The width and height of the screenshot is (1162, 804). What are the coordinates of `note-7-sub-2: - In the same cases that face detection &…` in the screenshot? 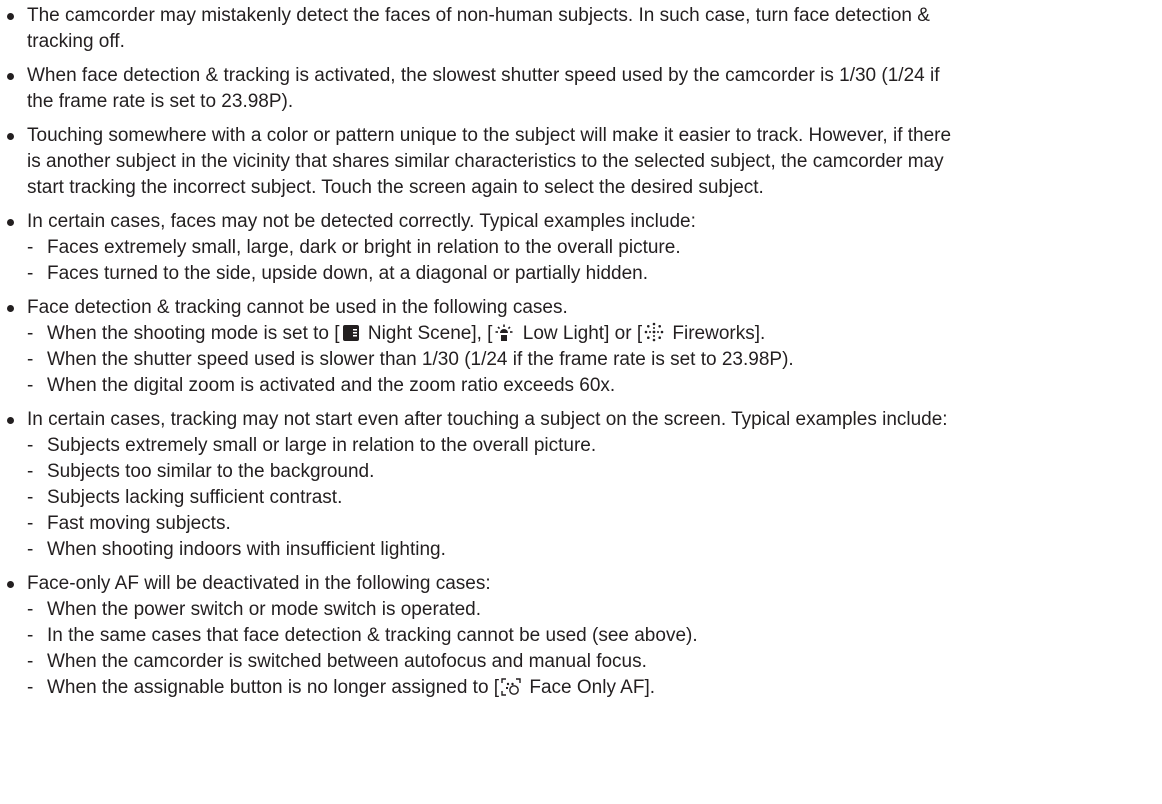 It's located at (362, 635).